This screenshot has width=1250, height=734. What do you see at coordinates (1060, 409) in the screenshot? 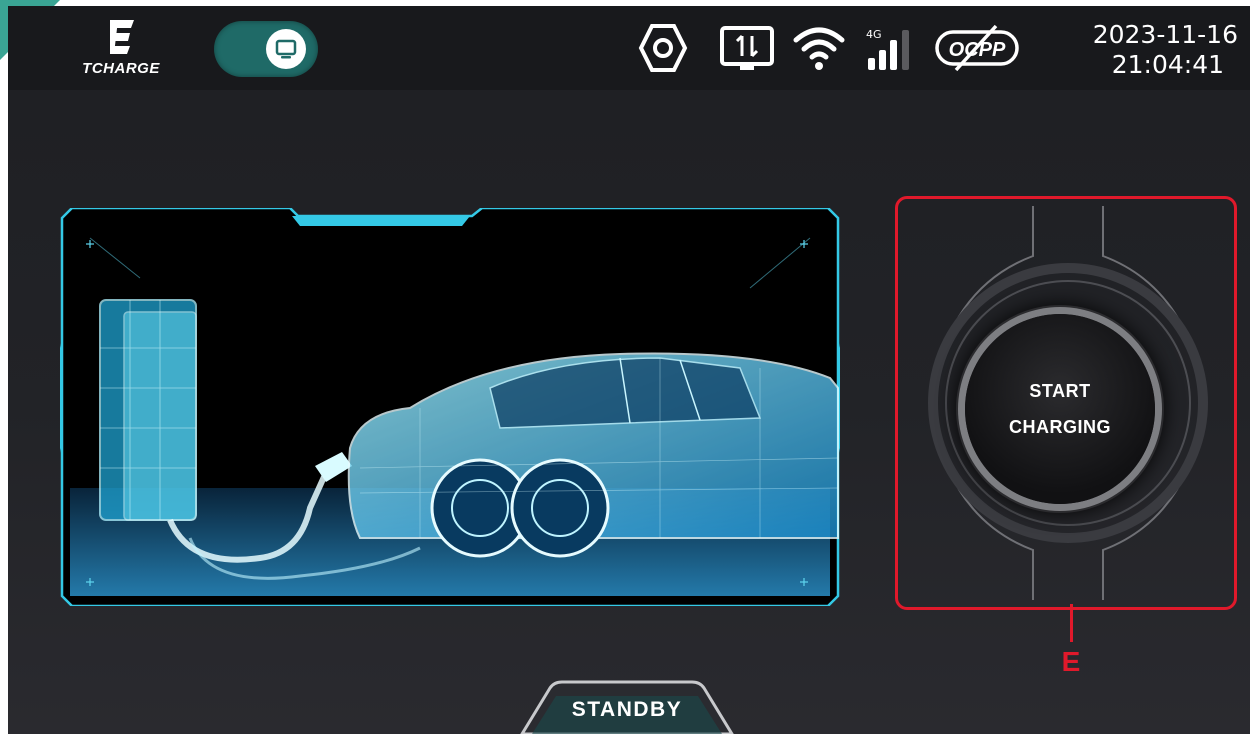
I see `start-charging-button: START CHARGING` at bounding box center [1060, 409].